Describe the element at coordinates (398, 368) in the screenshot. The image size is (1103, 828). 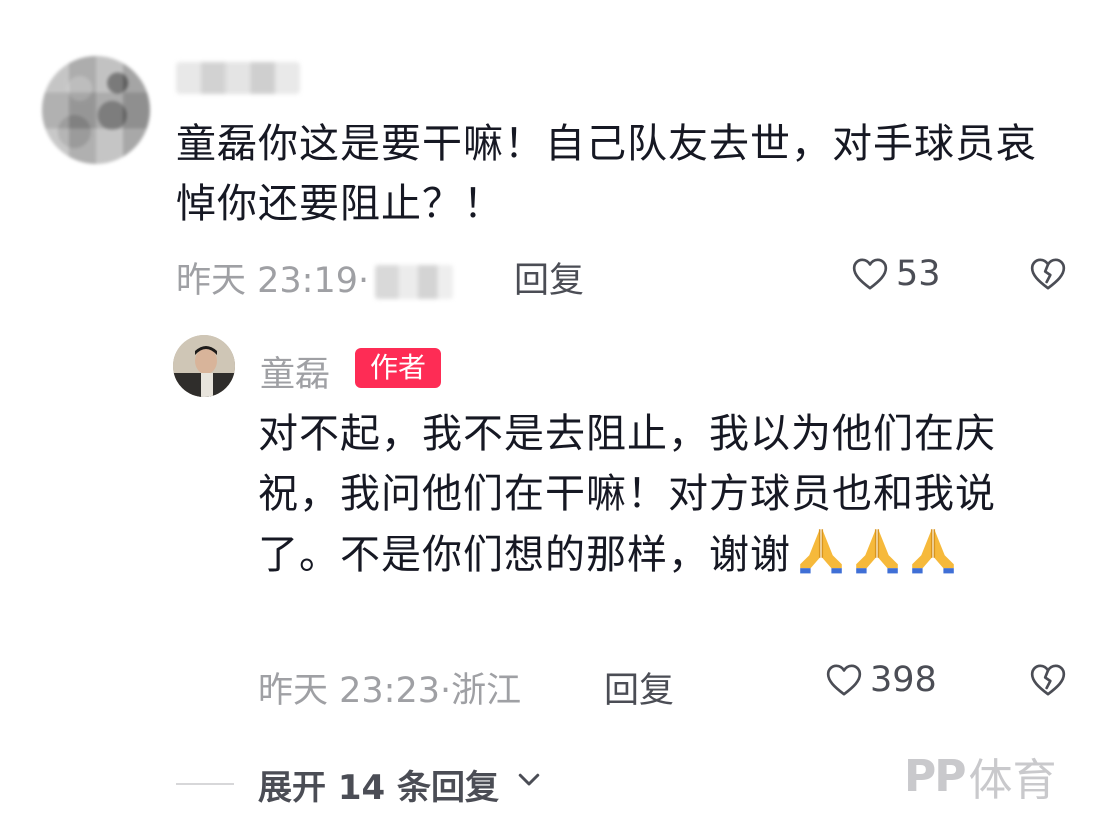
I see `author-badge: 作者` at that location.